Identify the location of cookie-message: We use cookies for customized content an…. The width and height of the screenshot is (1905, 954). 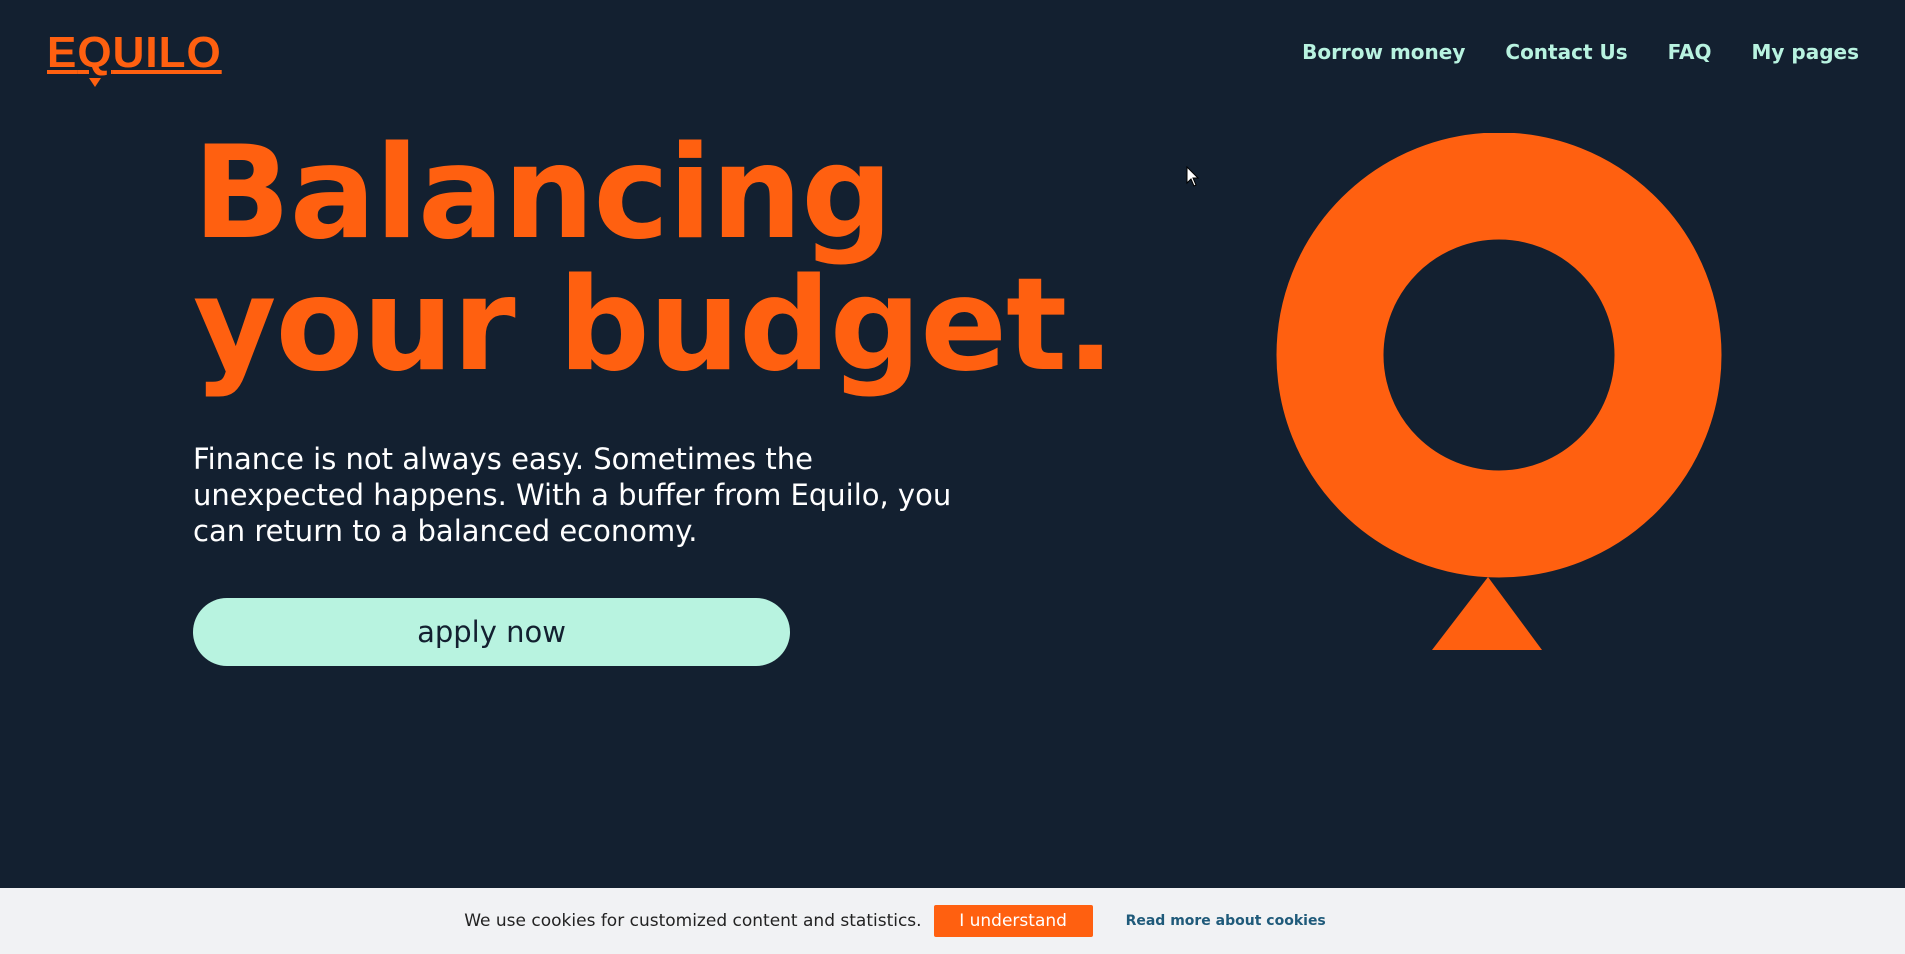
(693, 921).